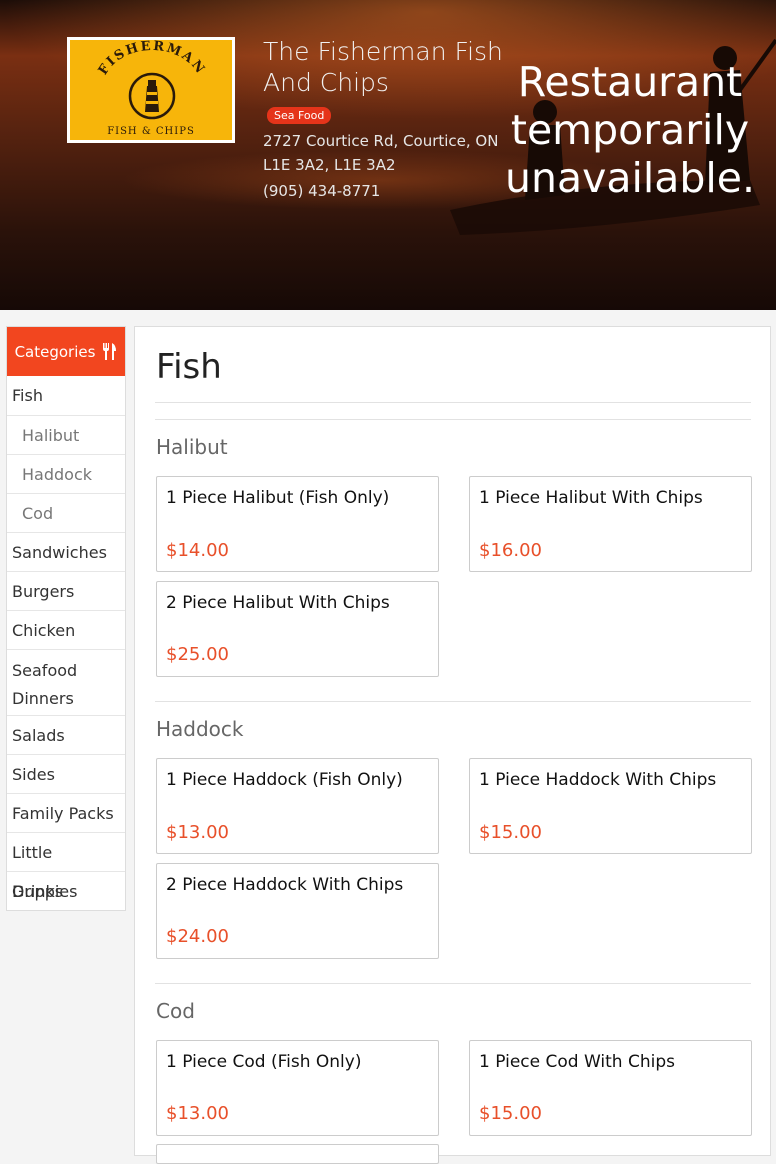 The image size is (776, 1164). Describe the element at coordinates (284, 780) in the screenshot. I see `menu-item-name: 1 Piece Haddock (Fish Only)` at that location.